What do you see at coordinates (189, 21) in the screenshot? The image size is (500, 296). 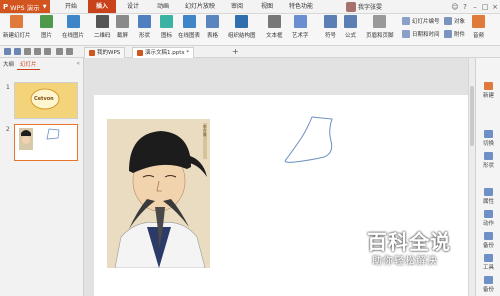 I see `chart-icon` at bounding box center [189, 21].